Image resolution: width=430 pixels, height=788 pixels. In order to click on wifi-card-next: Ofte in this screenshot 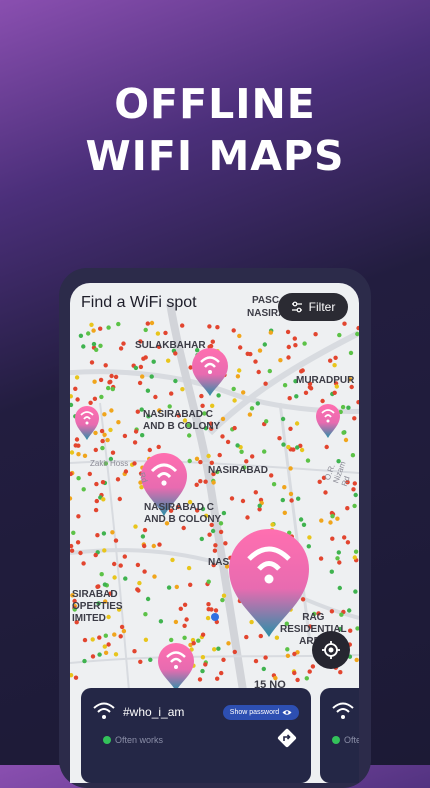, I will do `click(339, 735)`.